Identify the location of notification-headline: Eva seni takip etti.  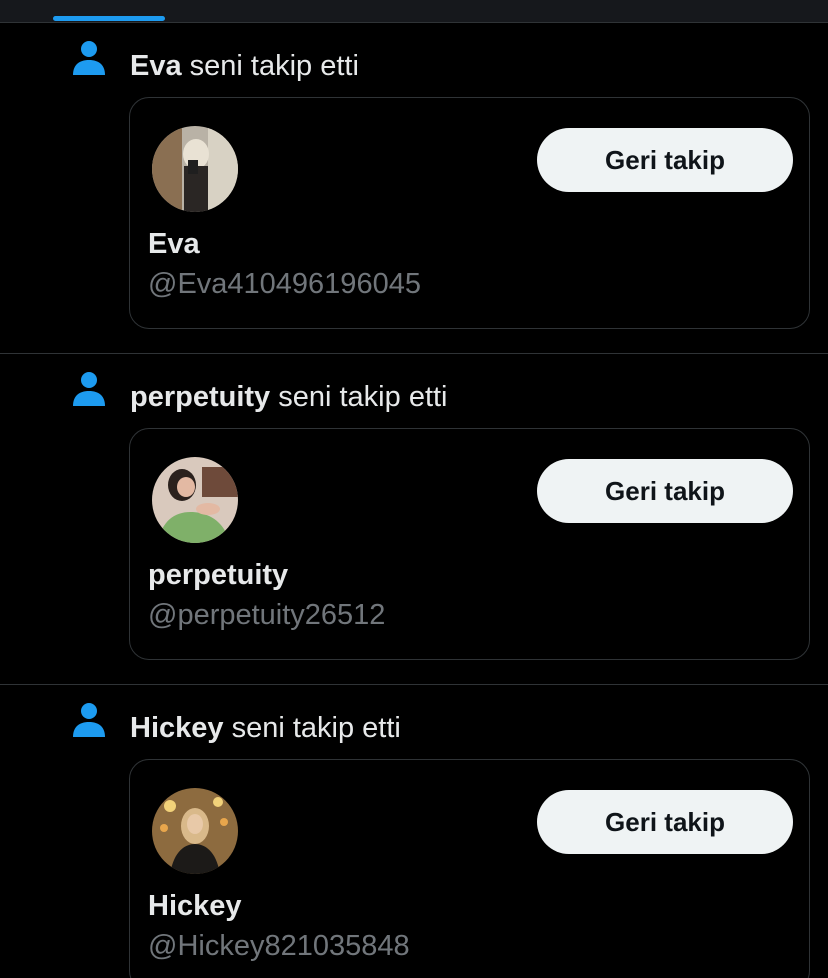
(244, 66).